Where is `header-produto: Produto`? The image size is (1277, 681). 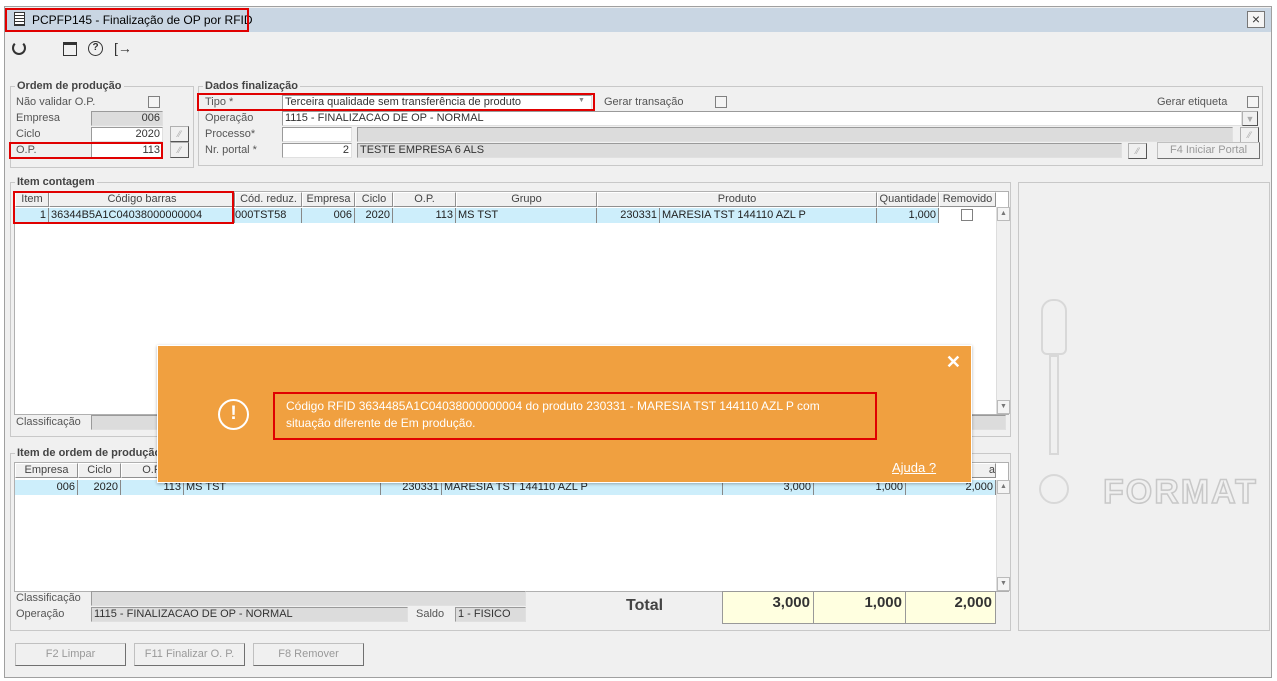 header-produto: Produto is located at coordinates (737, 199).